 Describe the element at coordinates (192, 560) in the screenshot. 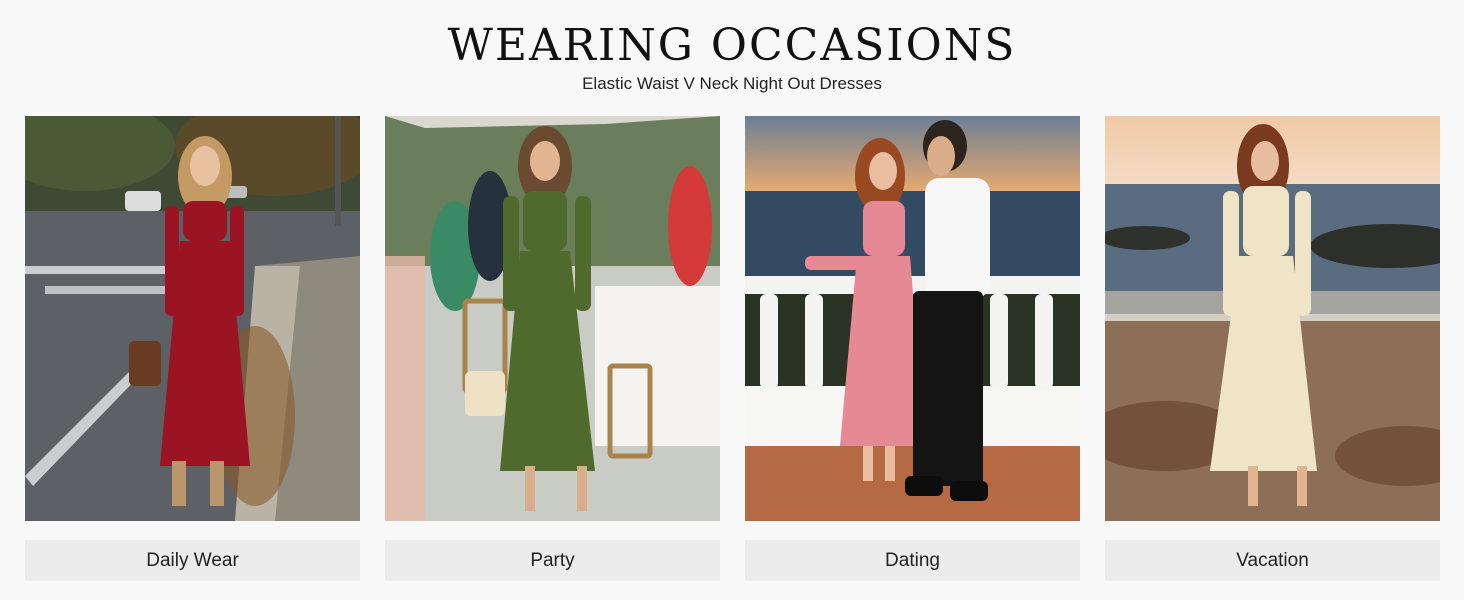

I see `occasion-label-daily-wear: Daily Wear` at that location.